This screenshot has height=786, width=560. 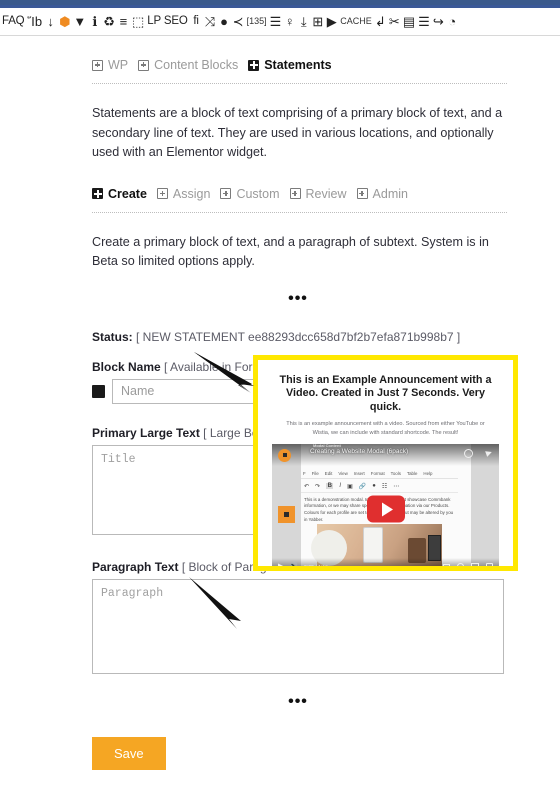 I want to click on subtab-admin: Admin, so click(x=382, y=193).